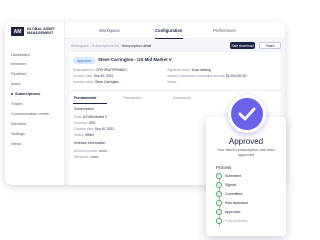 Image resolution: width=320 pixels, height=240 pixels. What do you see at coordinates (105, 46) in the screenshot?
I see `breadcrumb-subscriptions-list: Subscriptions list` at bounding box center [105, 46].